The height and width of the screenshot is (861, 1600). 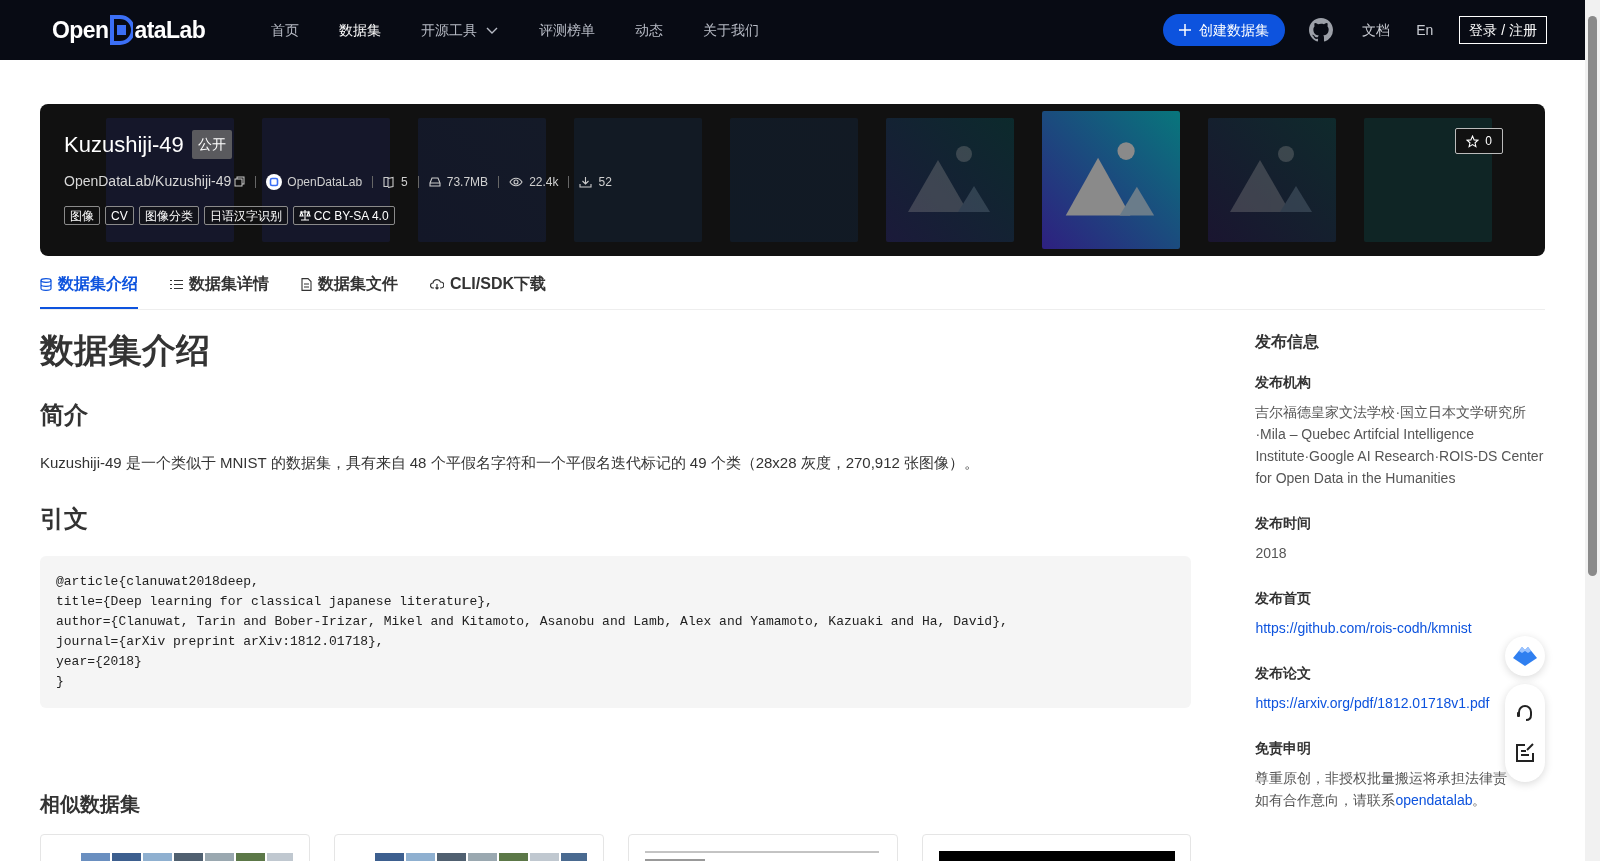 I want to click on disclaimer-text: 如有合作意向，请联系opendatalab。, so click(x=1371, y=800).